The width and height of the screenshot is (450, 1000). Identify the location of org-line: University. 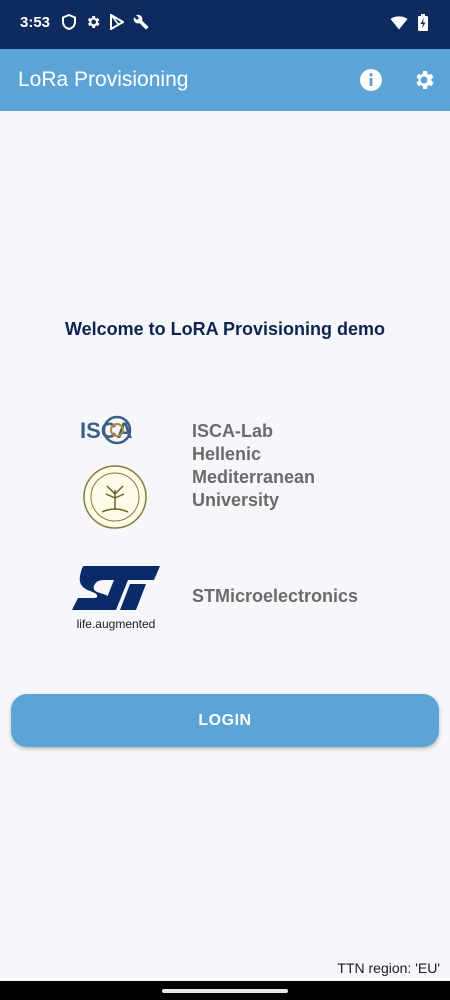
(236, 500).